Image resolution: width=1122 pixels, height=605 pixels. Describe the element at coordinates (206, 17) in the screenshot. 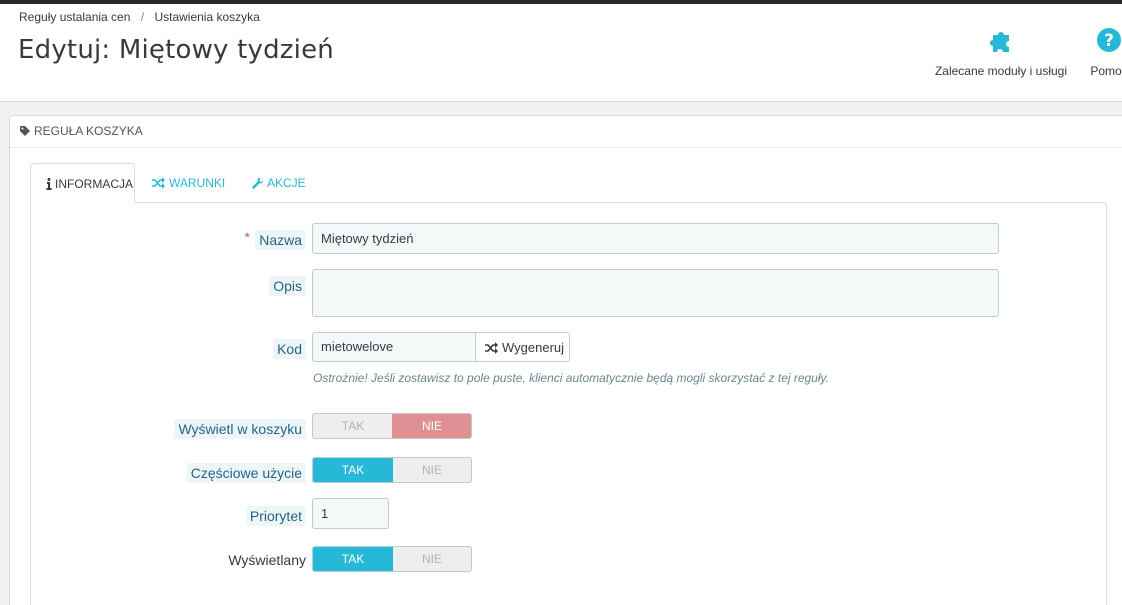

I see `breadcrumb-item-cart-rules: Ustawienia koszyka` at that location.